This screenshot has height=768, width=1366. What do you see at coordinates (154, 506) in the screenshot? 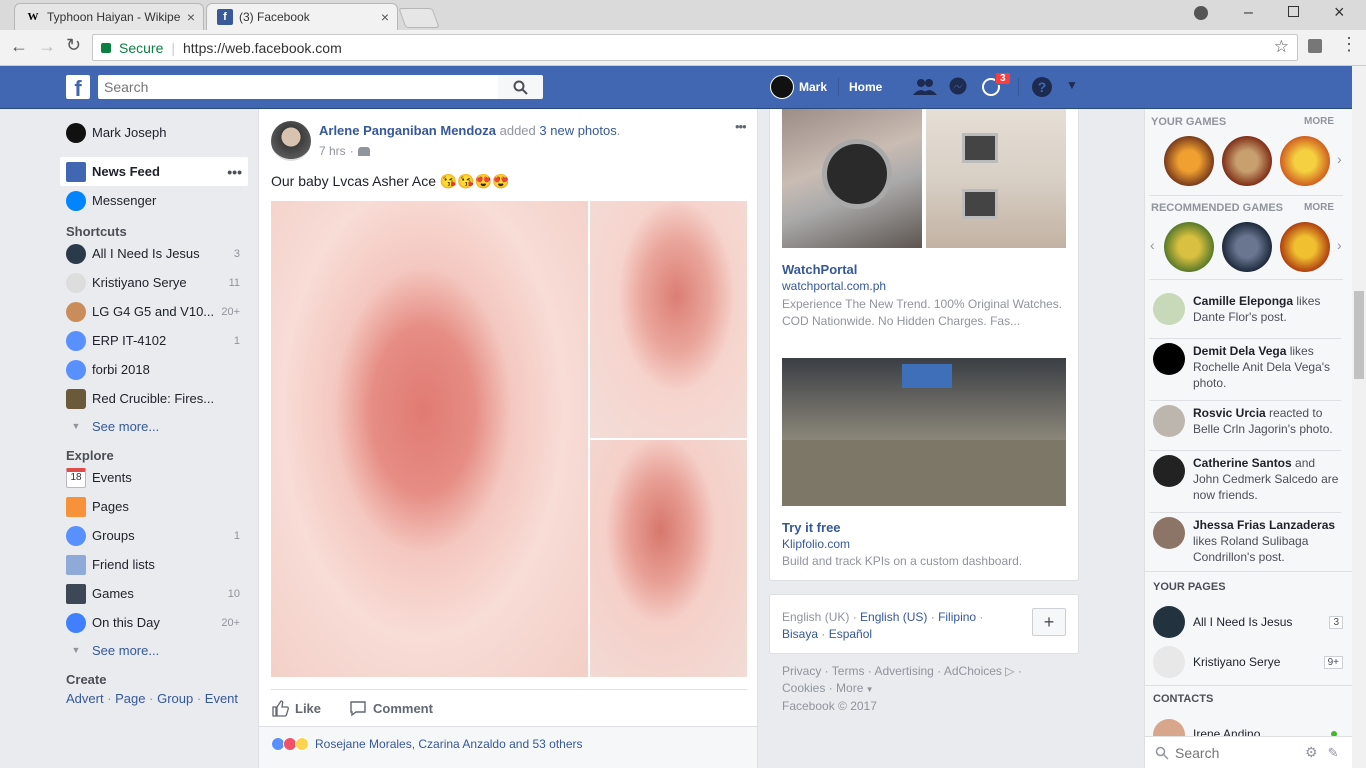
I see `explore-pages: Pages` at bounding box center [154, 506].